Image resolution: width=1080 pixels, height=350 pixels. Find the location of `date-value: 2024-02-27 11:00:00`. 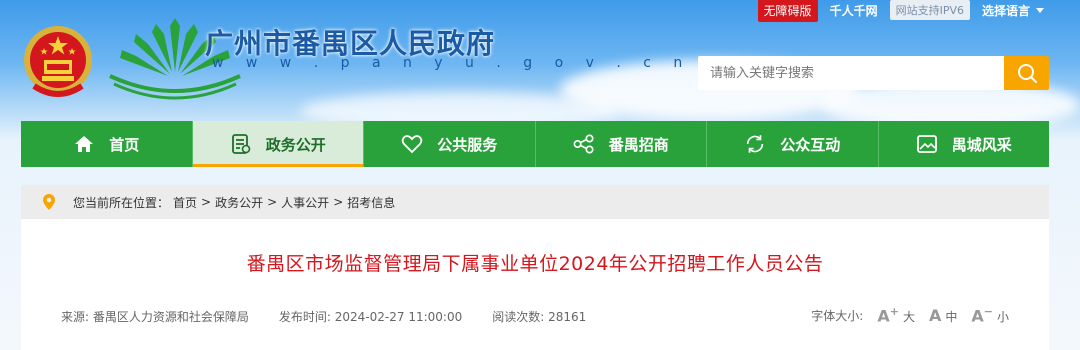

date-value: 2024-02-27 11:00:00 is located at coordinates (398, 317).